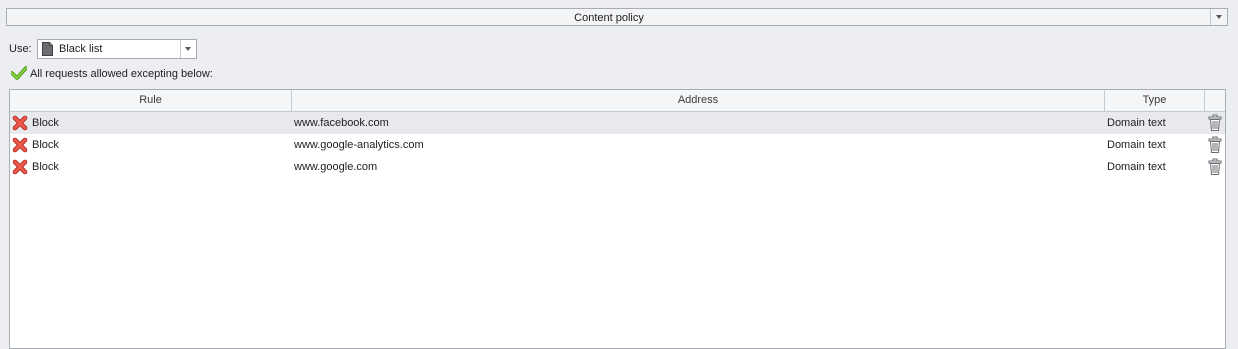 The width and height of the screenshot is (1238, 349). I want to click on collapse-toggle-button, so click(1218, 17).